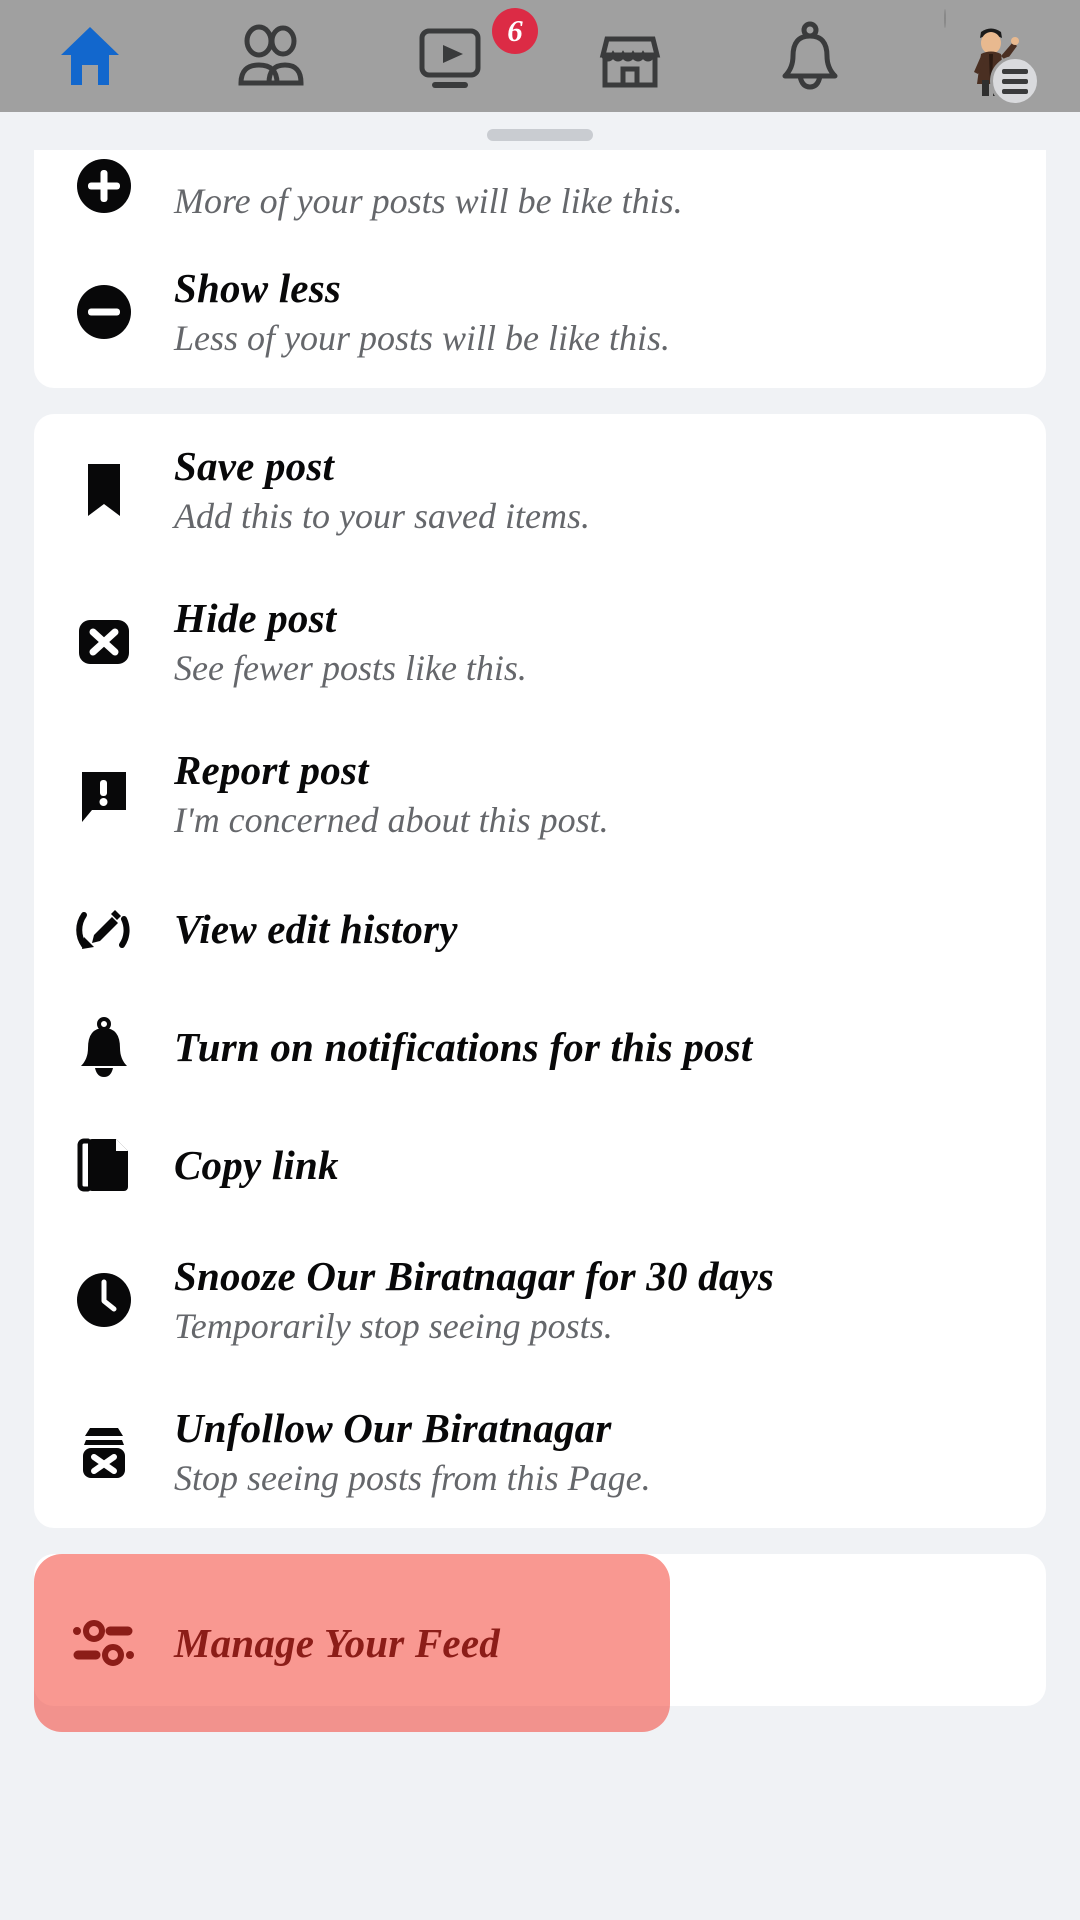  What do you see at coordinates (254, 466) in the screenshot?
I see `menu-item-save-post-title: Save post` at bounding box center [254, 466].